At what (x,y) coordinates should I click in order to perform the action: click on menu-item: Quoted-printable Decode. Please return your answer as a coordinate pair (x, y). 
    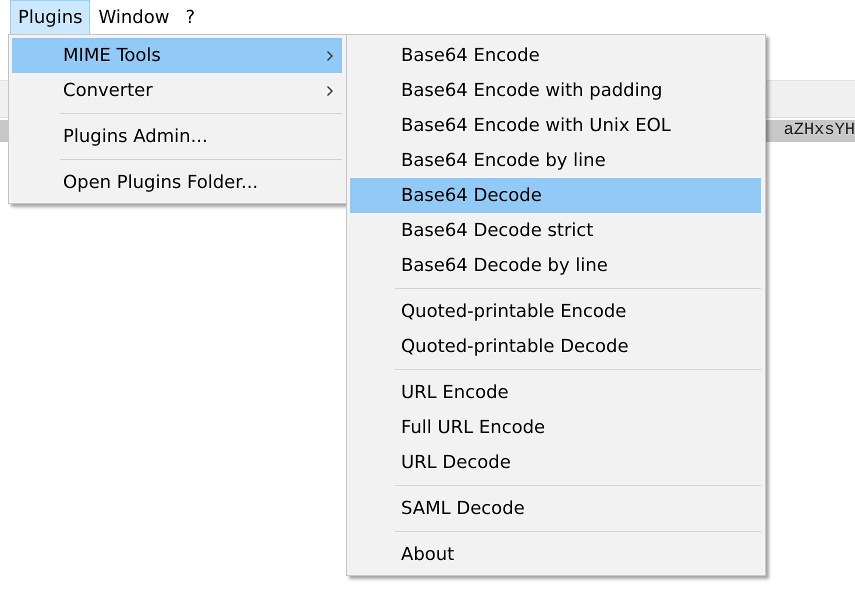
    Looking at the image, I should click on (555, 346).